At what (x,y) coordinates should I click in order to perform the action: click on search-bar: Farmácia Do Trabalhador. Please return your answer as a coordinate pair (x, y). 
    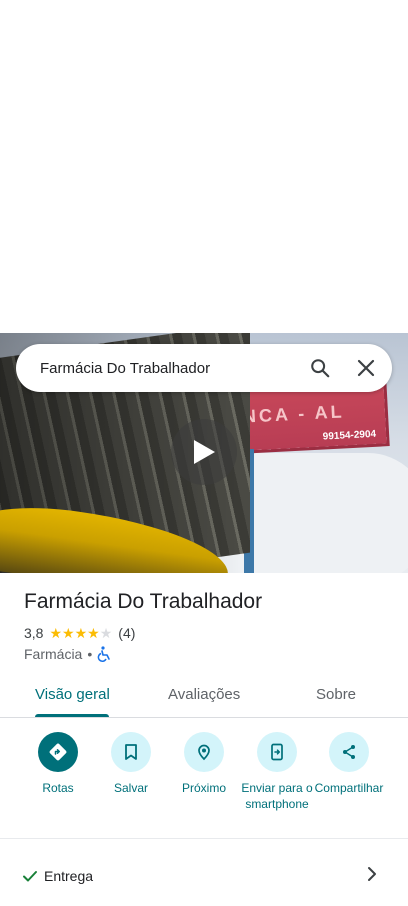
    Looking at the image, I should click on (204, 368).